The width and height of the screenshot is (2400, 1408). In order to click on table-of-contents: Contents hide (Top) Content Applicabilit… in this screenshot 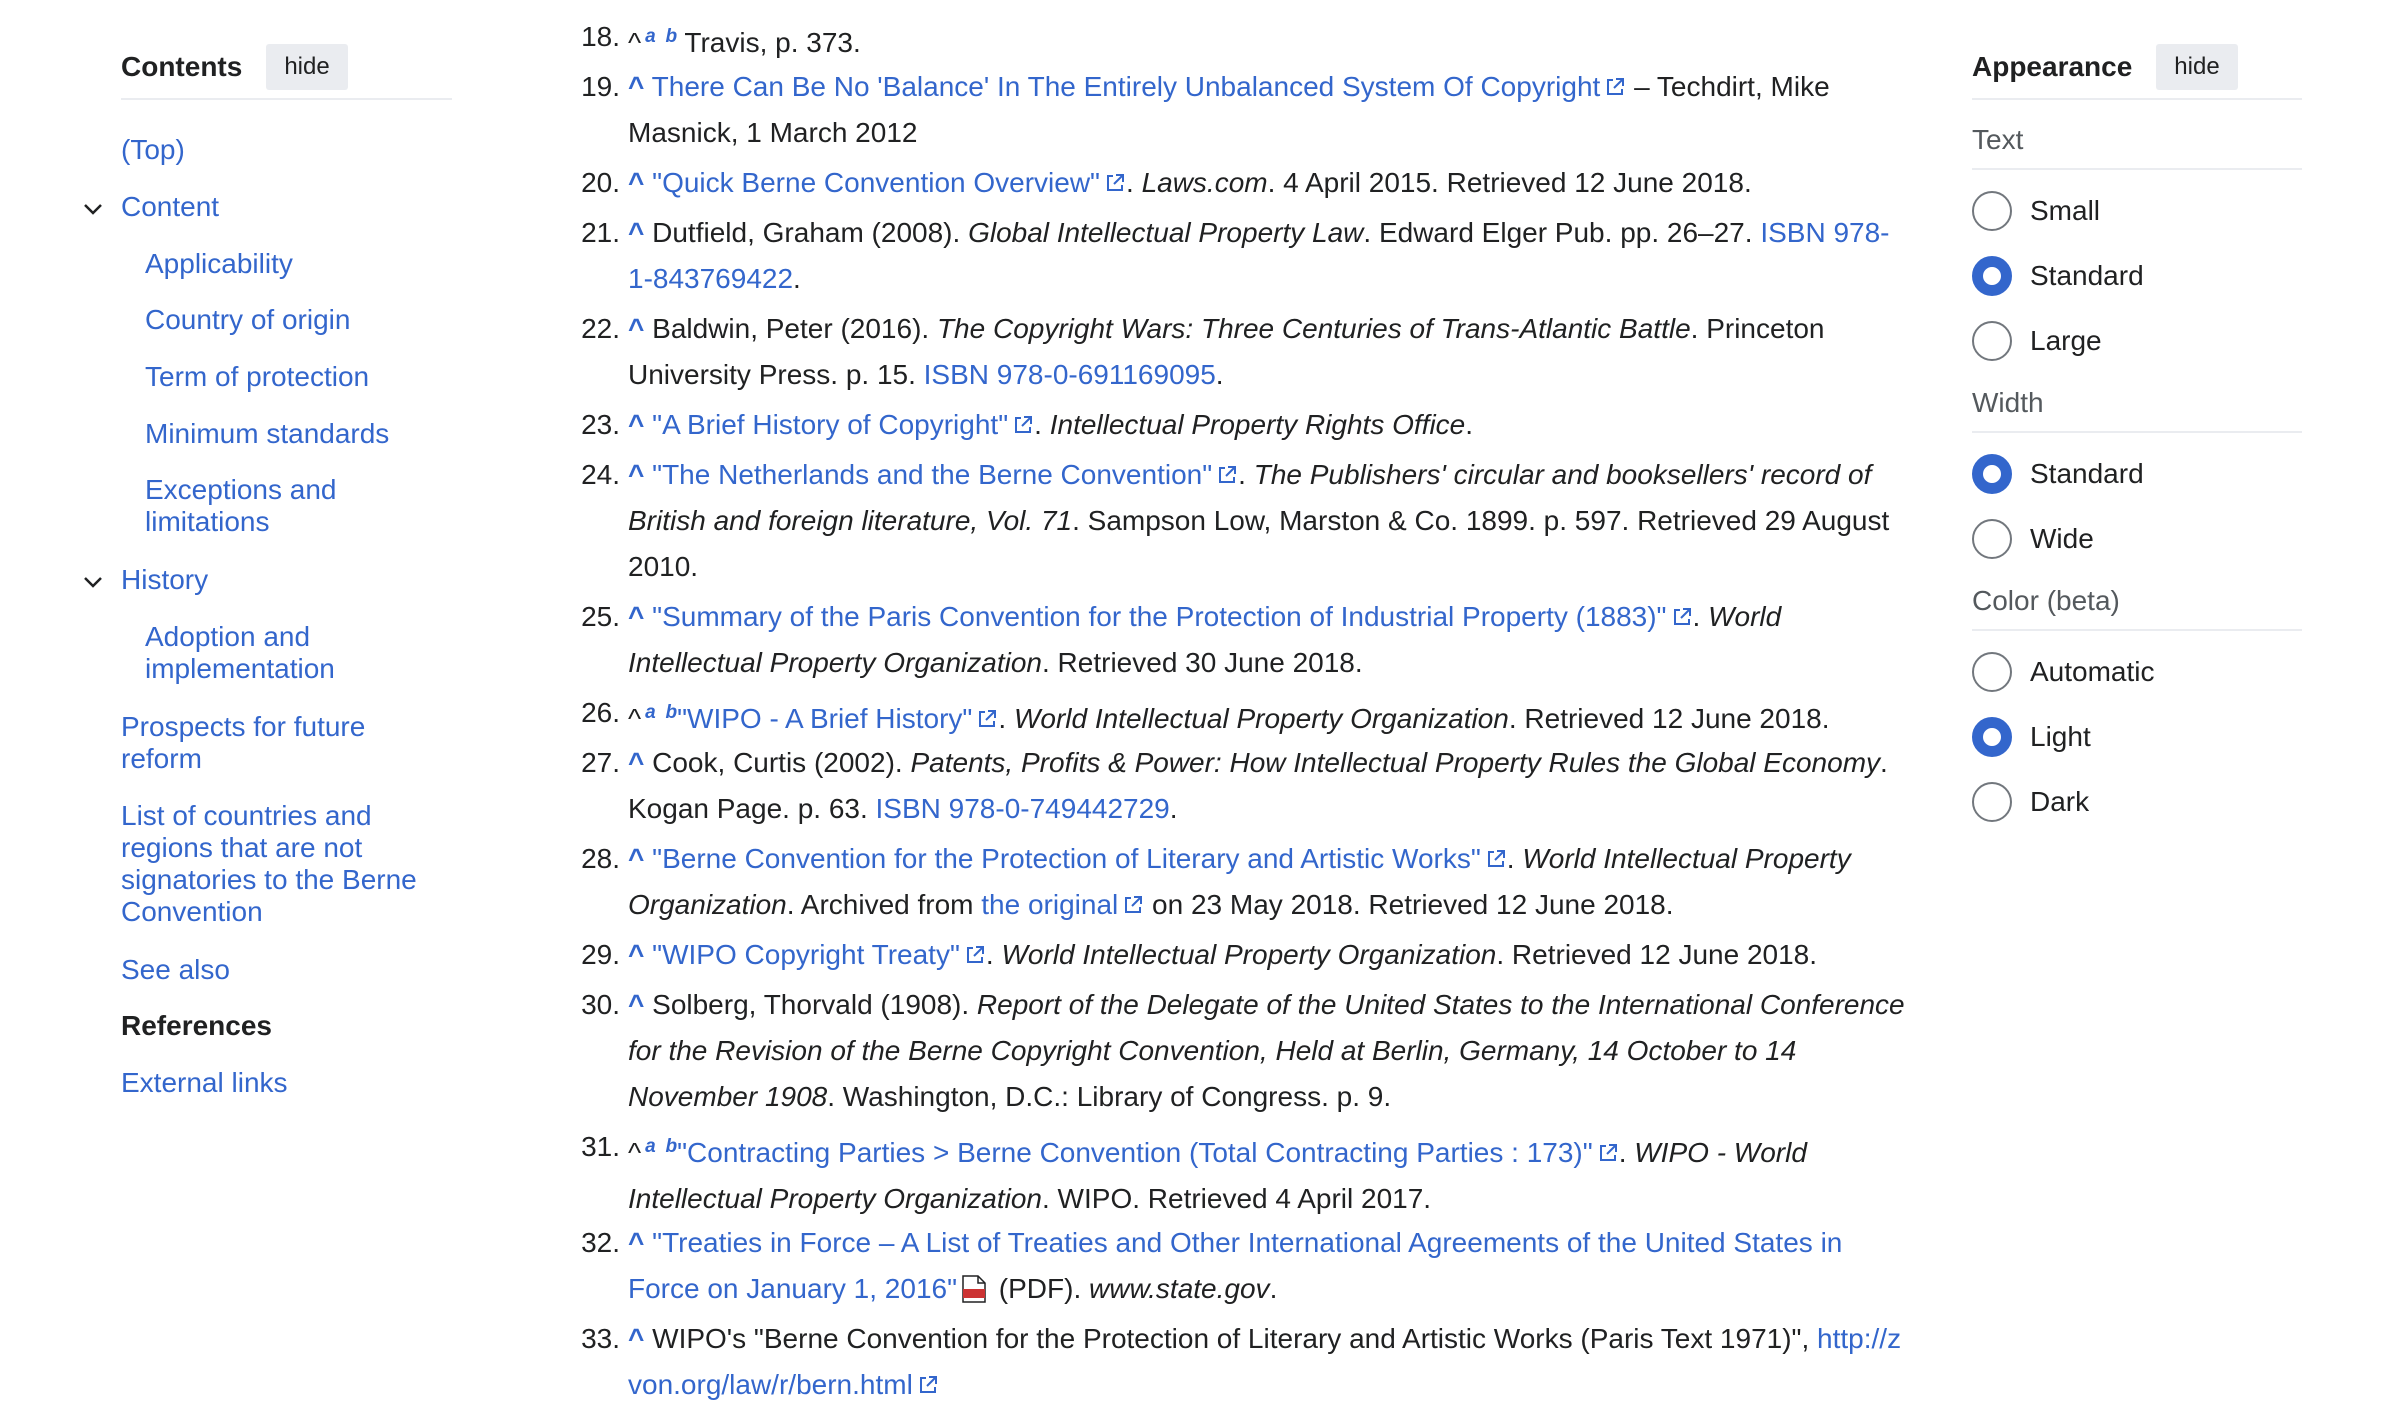, I will do `click(268, 571)`.